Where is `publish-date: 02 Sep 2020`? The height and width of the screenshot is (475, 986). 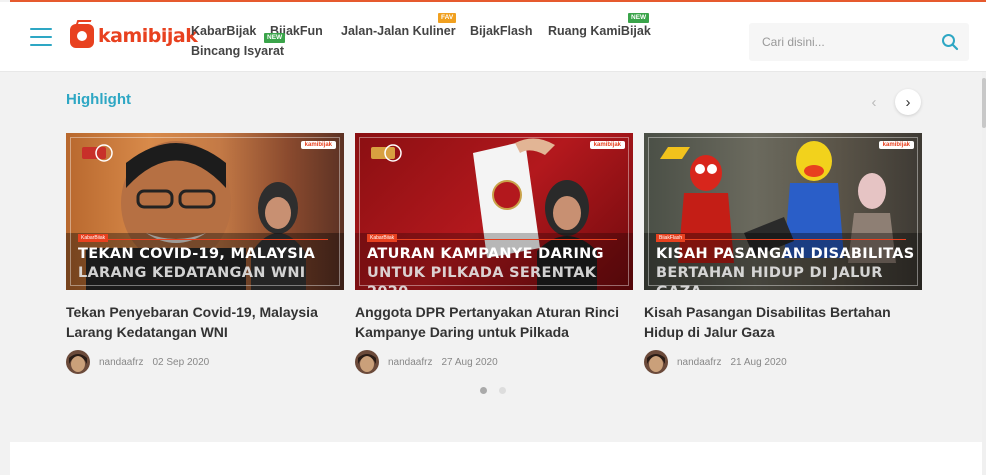
publish-date: 02 Sep 2020 is located at coordinates (181, 362).